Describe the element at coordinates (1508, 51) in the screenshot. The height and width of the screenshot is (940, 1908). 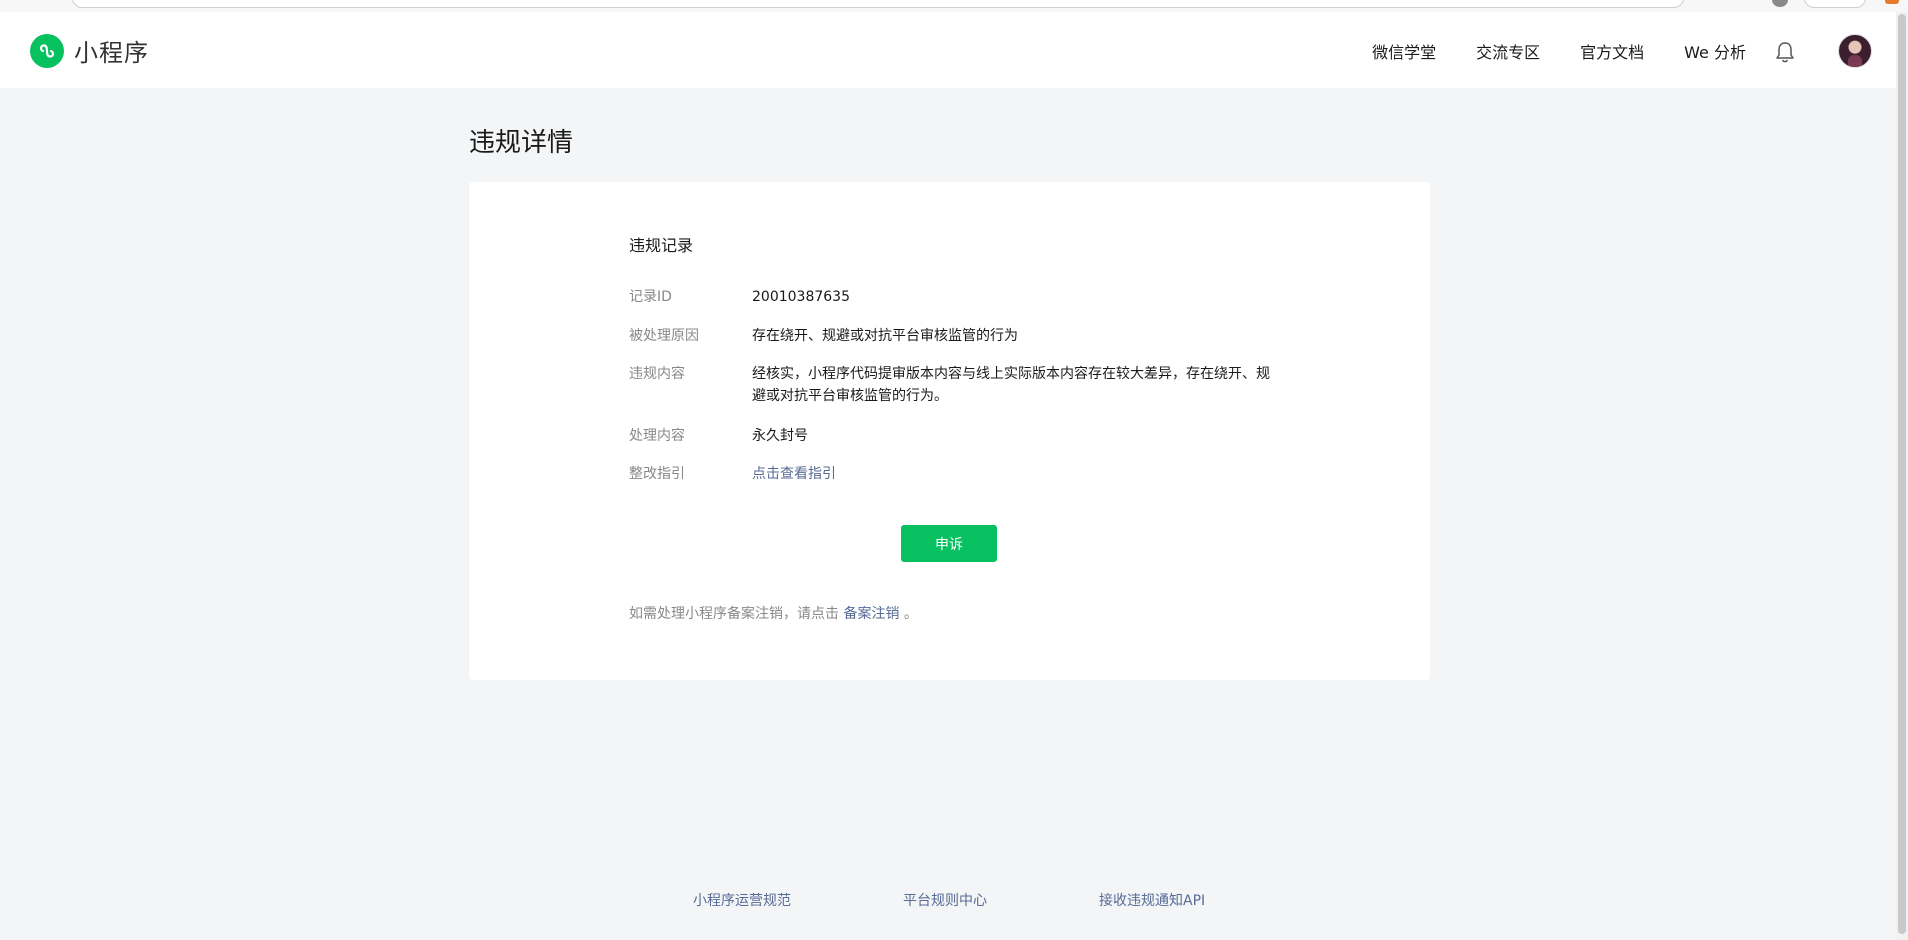
I see `nav-community: 交流专区` at that location.